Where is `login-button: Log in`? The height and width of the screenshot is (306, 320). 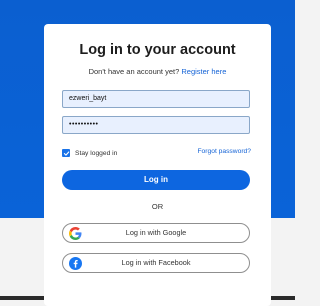 login-button: Log in is located at coordinates (156, 180).